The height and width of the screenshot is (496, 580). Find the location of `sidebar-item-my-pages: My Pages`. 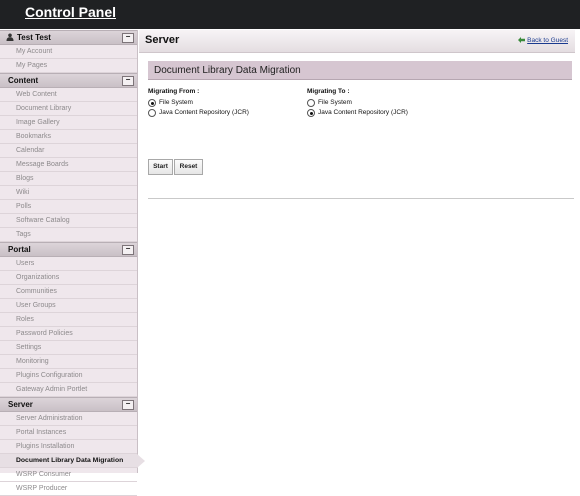

sidebar-item-my-pages: My Pages is located at coordinates (68, 66).